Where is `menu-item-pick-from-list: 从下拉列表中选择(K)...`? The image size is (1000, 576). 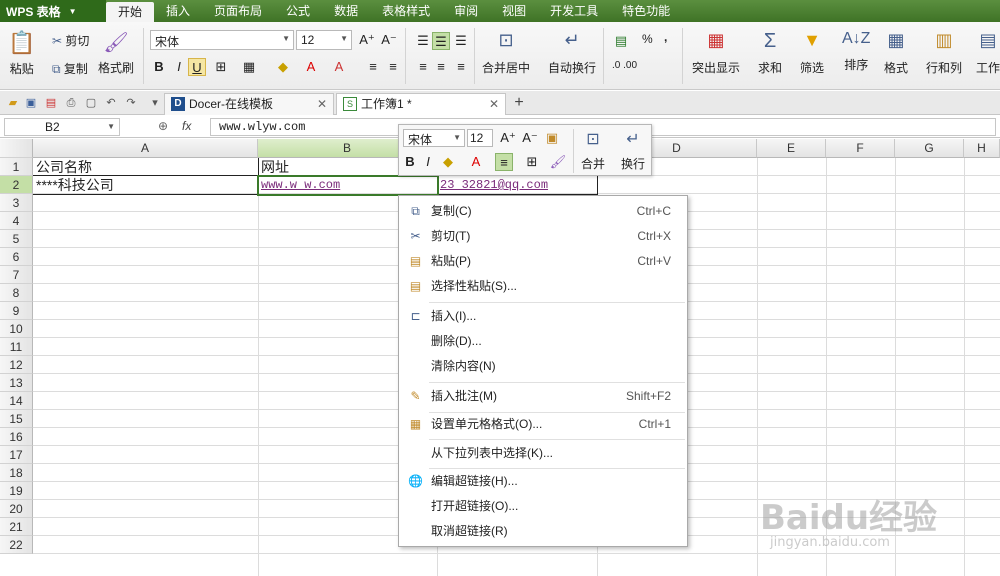
menu-item-pick-from-list: 从下拉列表中选择(K)... is located at coordinates (543, 453).